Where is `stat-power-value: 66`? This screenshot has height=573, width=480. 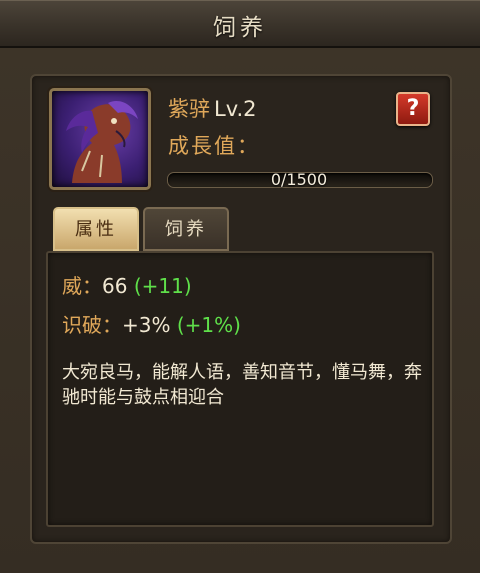
stat-power-value: 66 is located at coordinates (115, 286).